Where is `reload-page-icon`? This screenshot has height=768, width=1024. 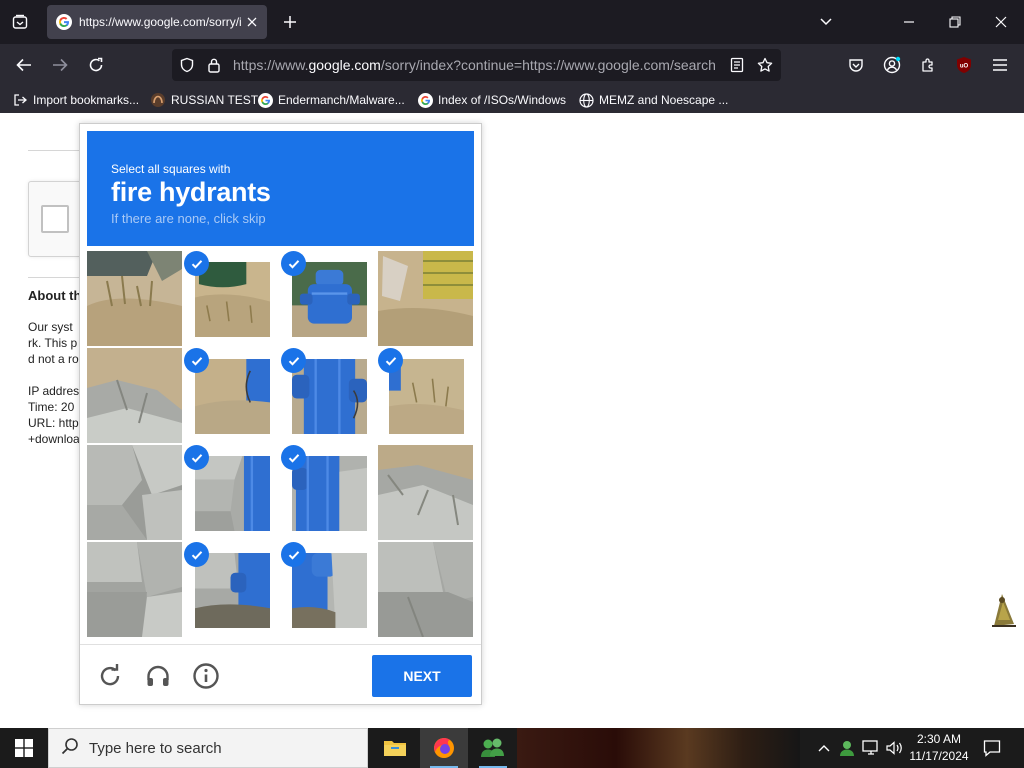 reload-page-icon is located at coordinates (96, 65).